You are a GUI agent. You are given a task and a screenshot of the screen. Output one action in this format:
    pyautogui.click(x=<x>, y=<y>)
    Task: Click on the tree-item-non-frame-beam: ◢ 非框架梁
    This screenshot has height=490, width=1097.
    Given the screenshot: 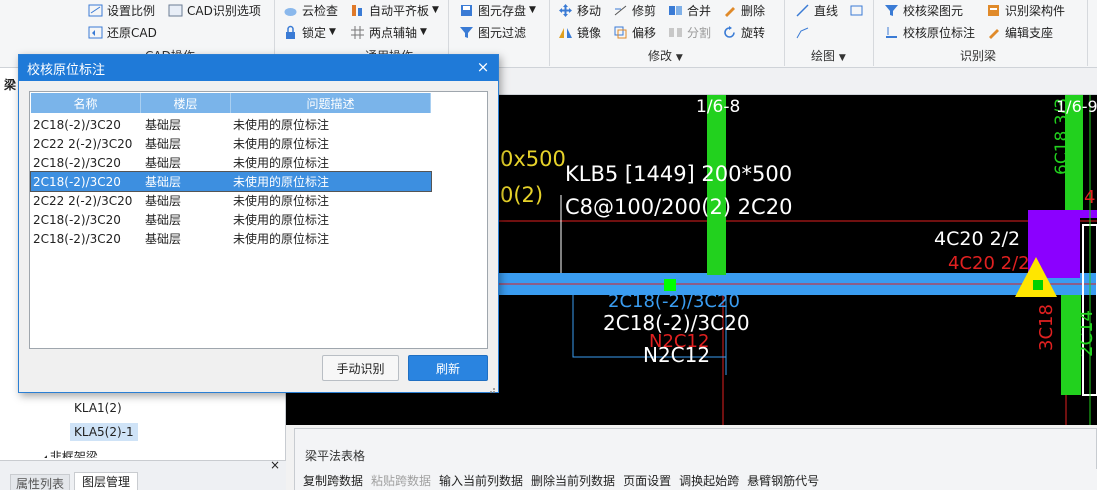 What is the action you would take?
    pyautogui.click(x=69, y=453)
    